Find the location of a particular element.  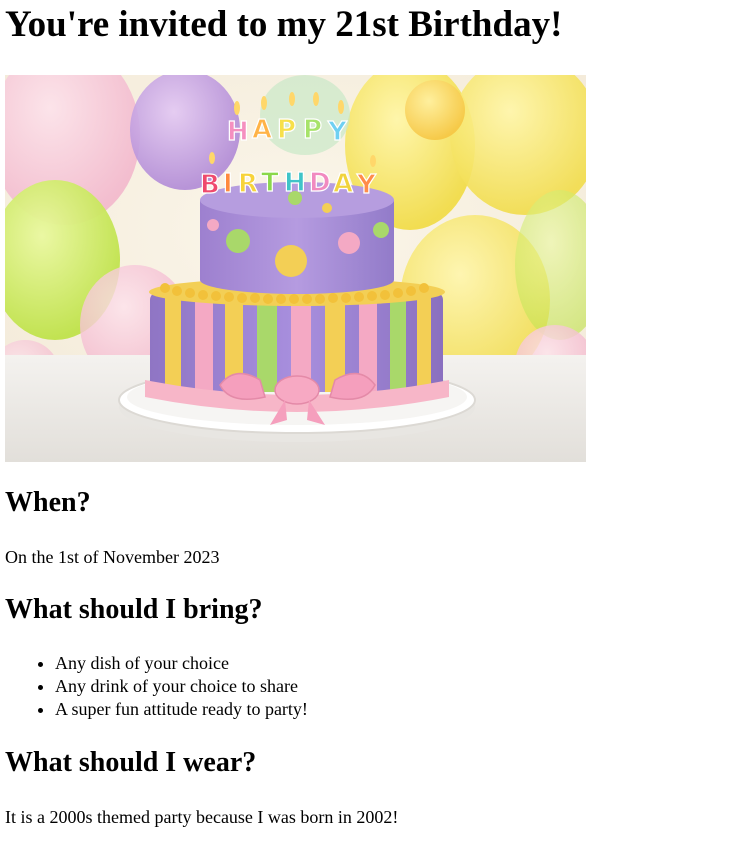

list-item: A super fun attitude ready to party! is located at coordinates (181, 709).